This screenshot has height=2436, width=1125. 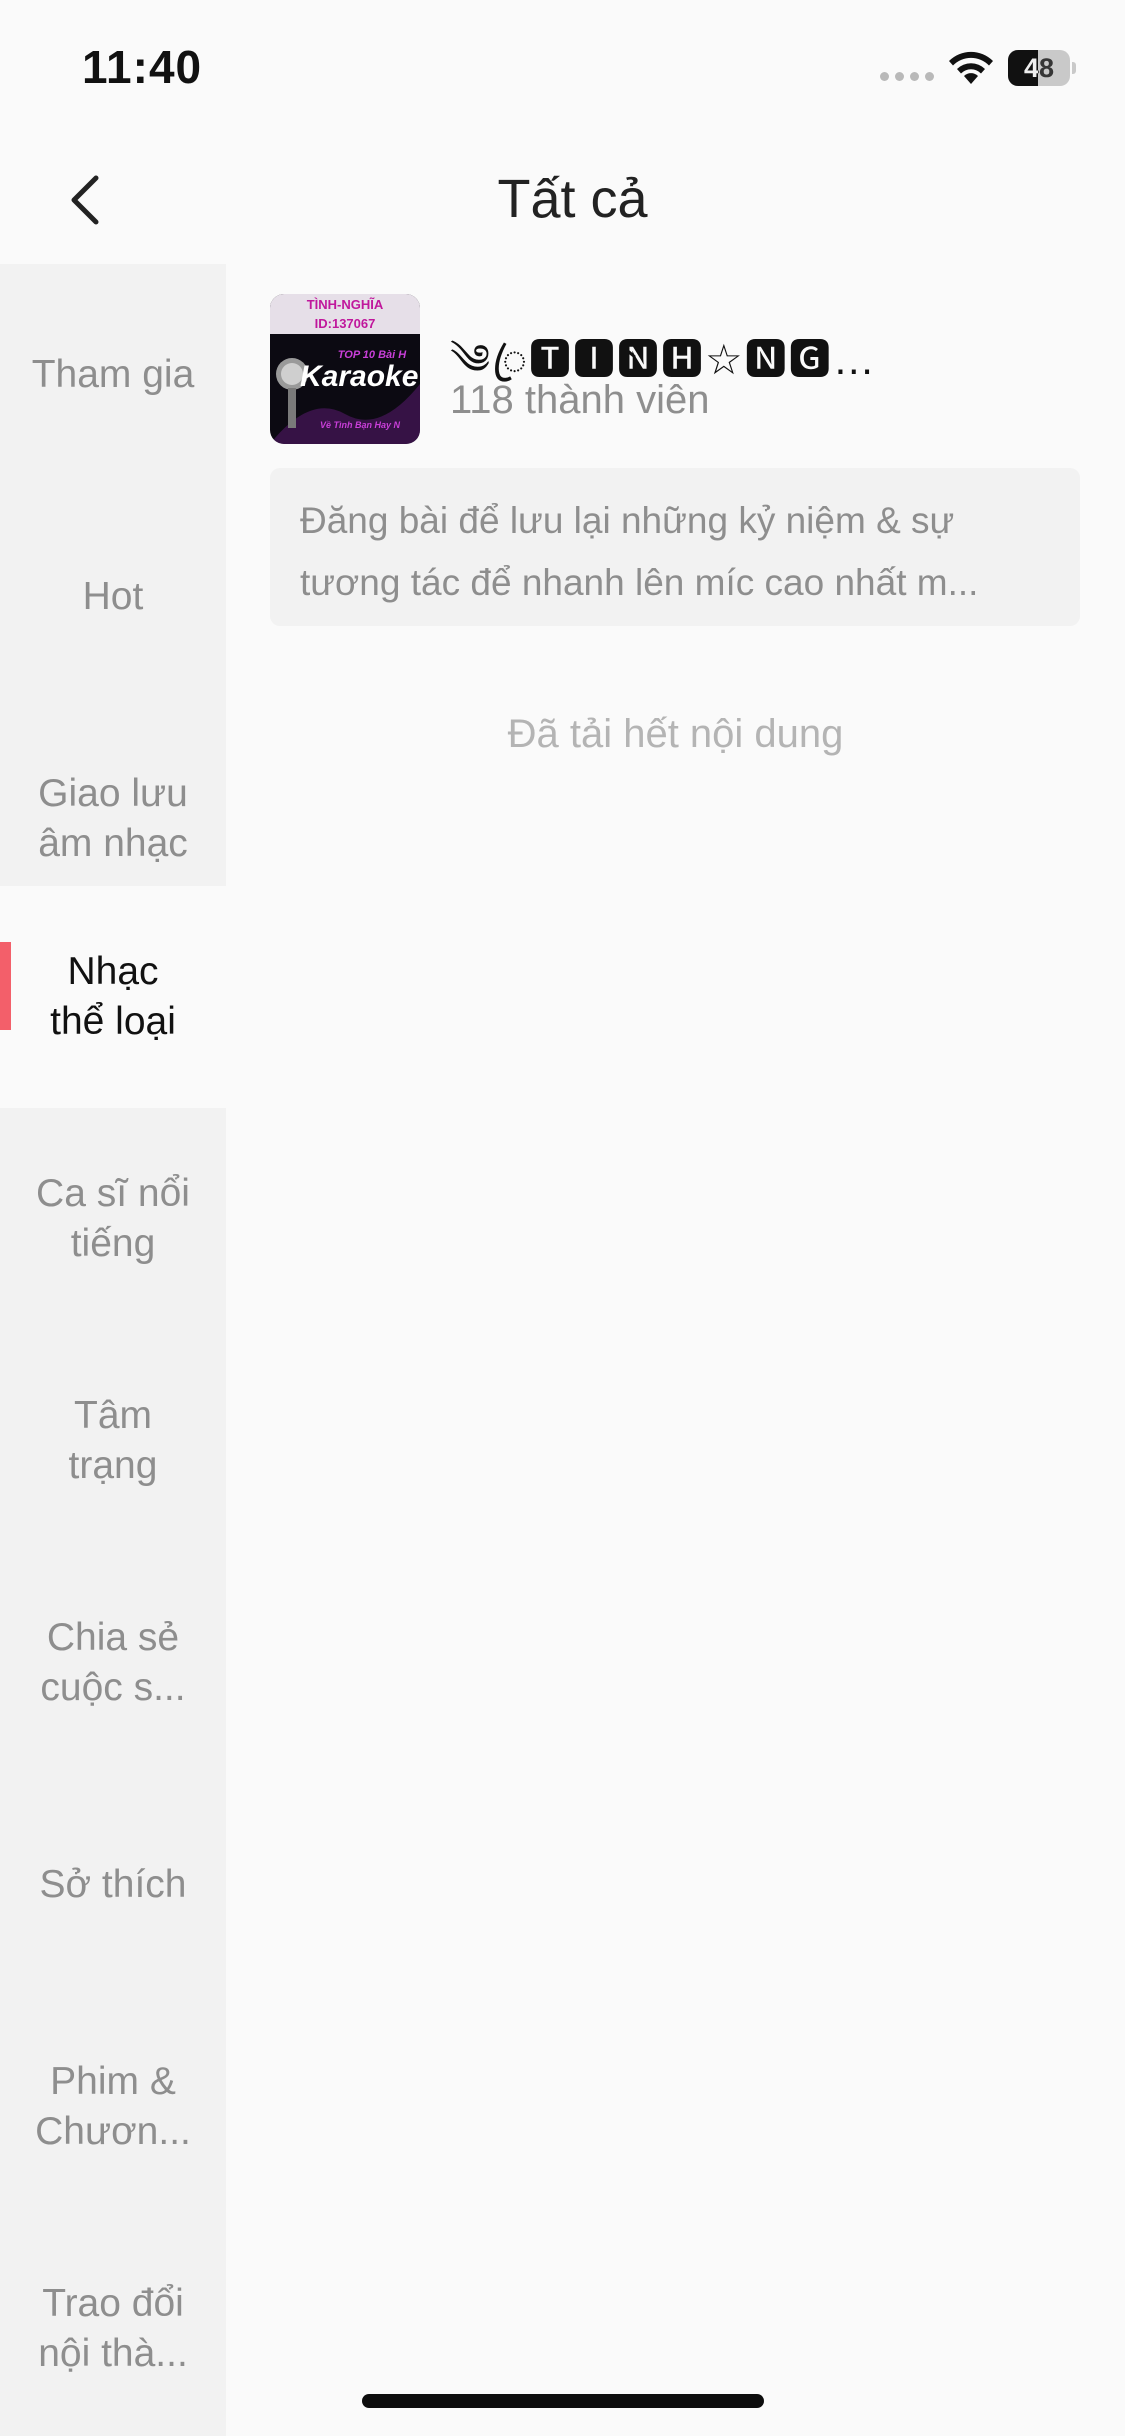 I want to click on signal-dots-icon, so click(x=907, y=76).